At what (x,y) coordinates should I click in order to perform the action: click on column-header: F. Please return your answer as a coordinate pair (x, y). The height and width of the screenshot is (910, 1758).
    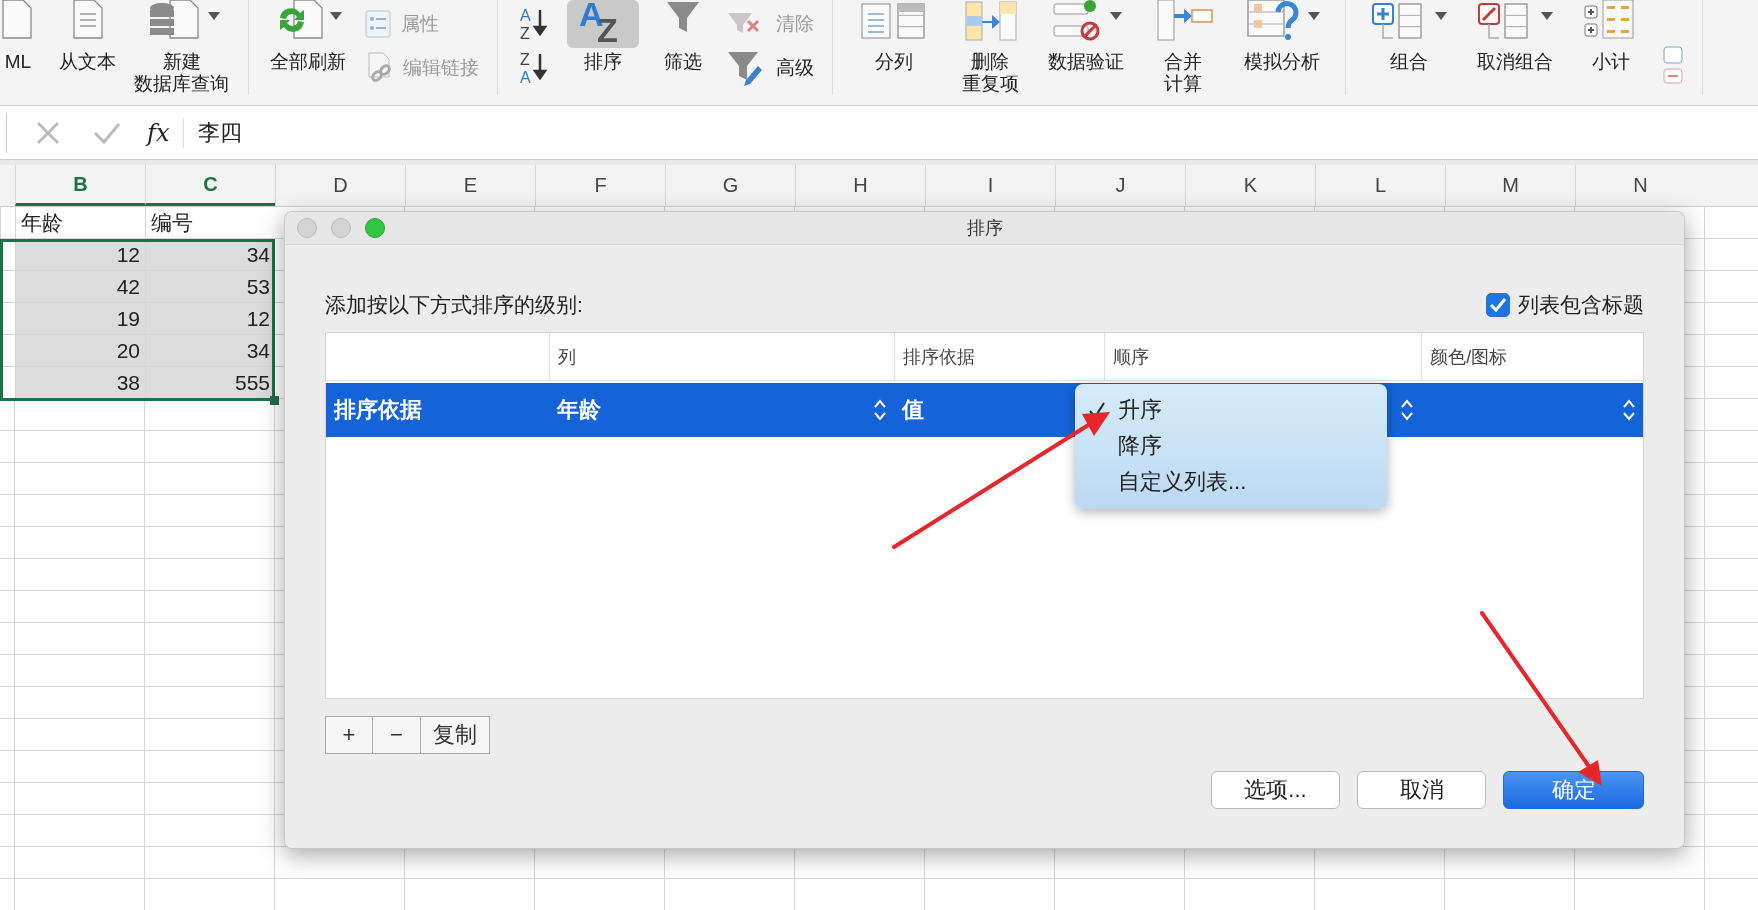
    Looking at the image, I should click on (600, 185).